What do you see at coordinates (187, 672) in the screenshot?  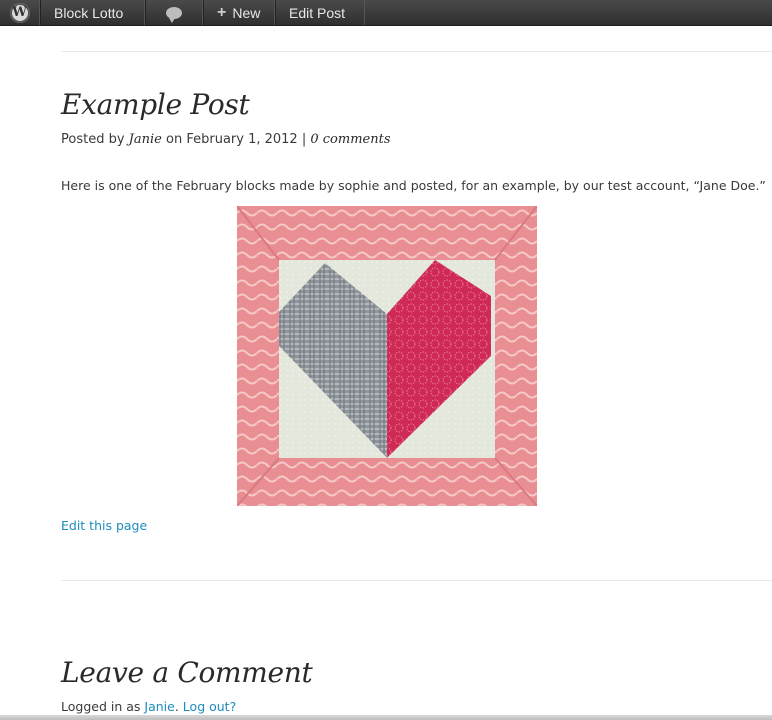 I see `leave-comment-title: Leave a Comment` at bounding box center [187, 672].